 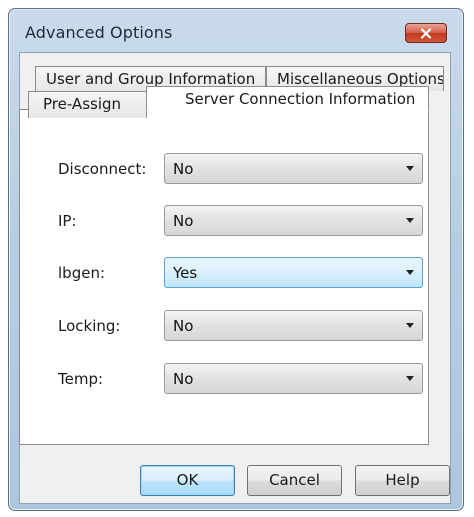 I want to click on lbgen-label: lbgen:, so click(x=81, y=273).